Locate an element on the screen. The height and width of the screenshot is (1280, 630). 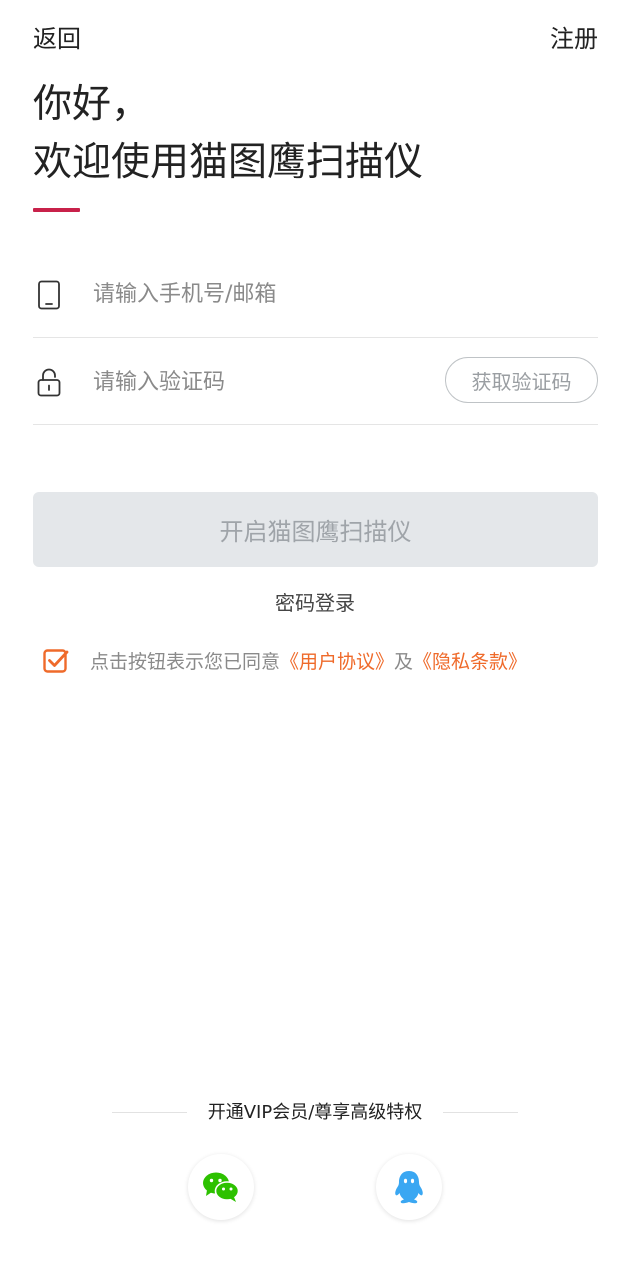
accent-bar is located at coordinates (56, 210).